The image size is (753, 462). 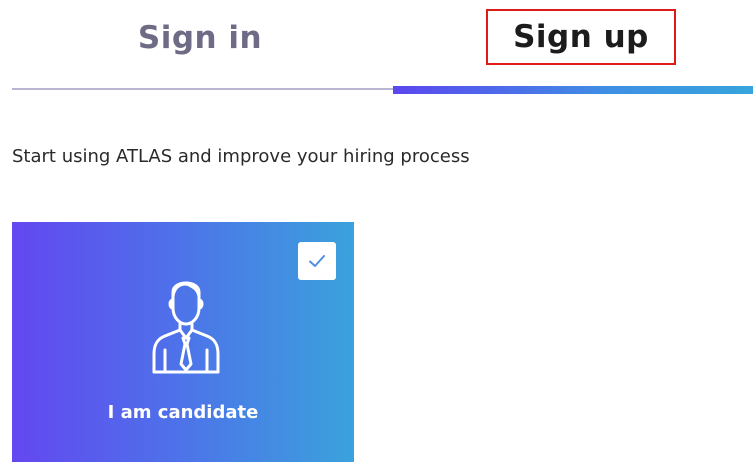 What do you see at coordinates (581, 37) in the screenshot?
I see `tab-sign-up: Sign up` at bounding box center [581, 37].